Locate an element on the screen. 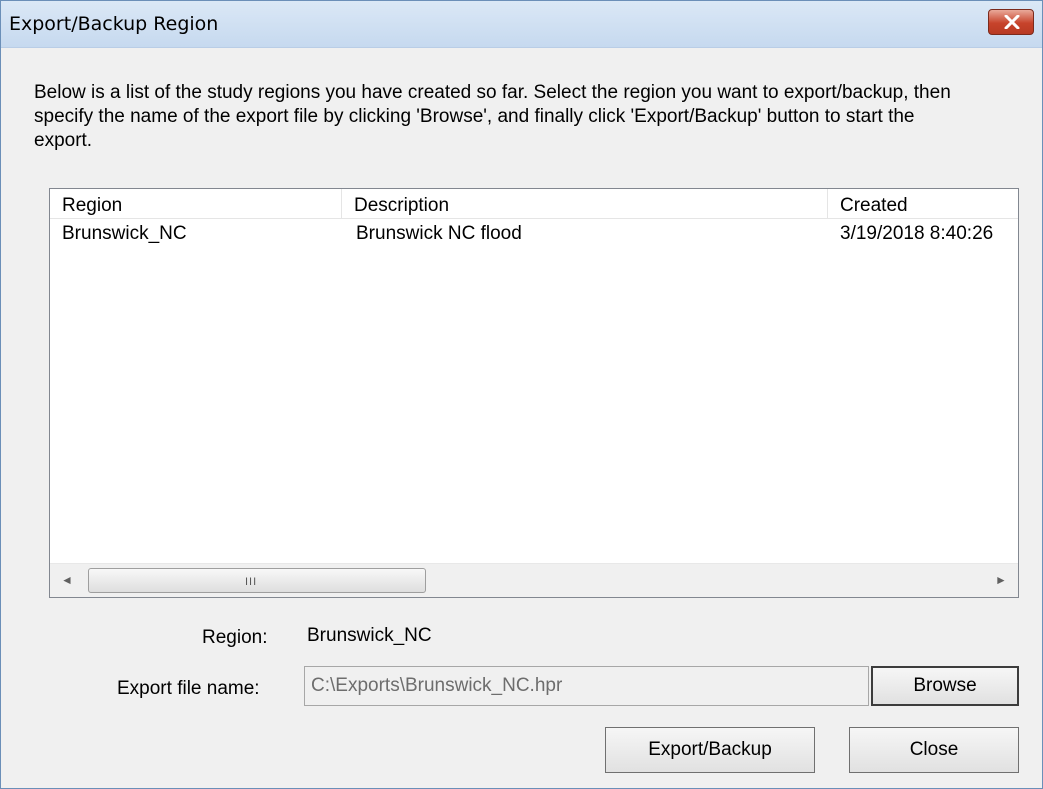 The height and width of the screenshot is (789, 1043). scroll-left-icon: ◄ is located at coordinates (67, 580).